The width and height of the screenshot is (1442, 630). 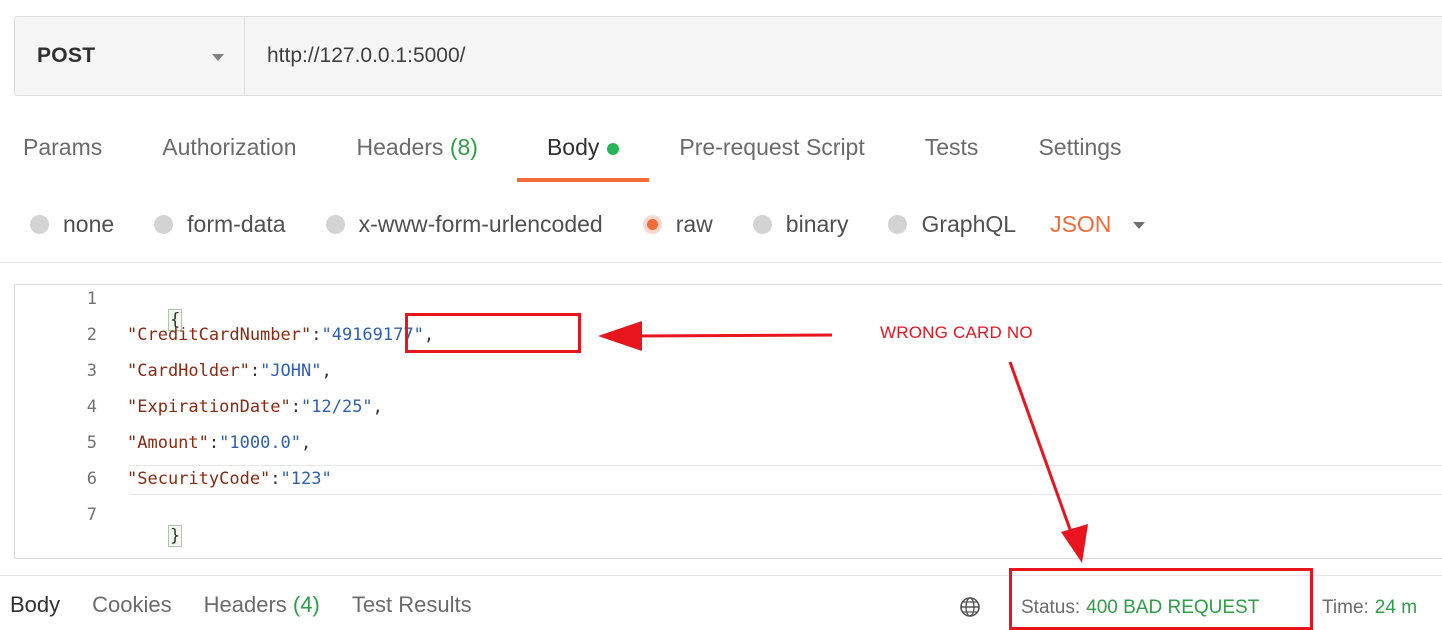 I want to click on code-line: }, so click(x=155, y=536).